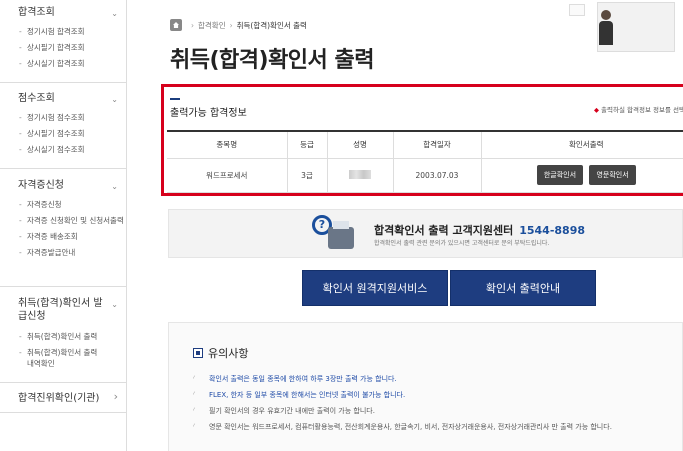 This screenshot has width=683, height=451. Describe the element at coordinates (59, 398) in the screenshot. I see `sidebar-section-title: 합격진위확인(기관)` at that location.